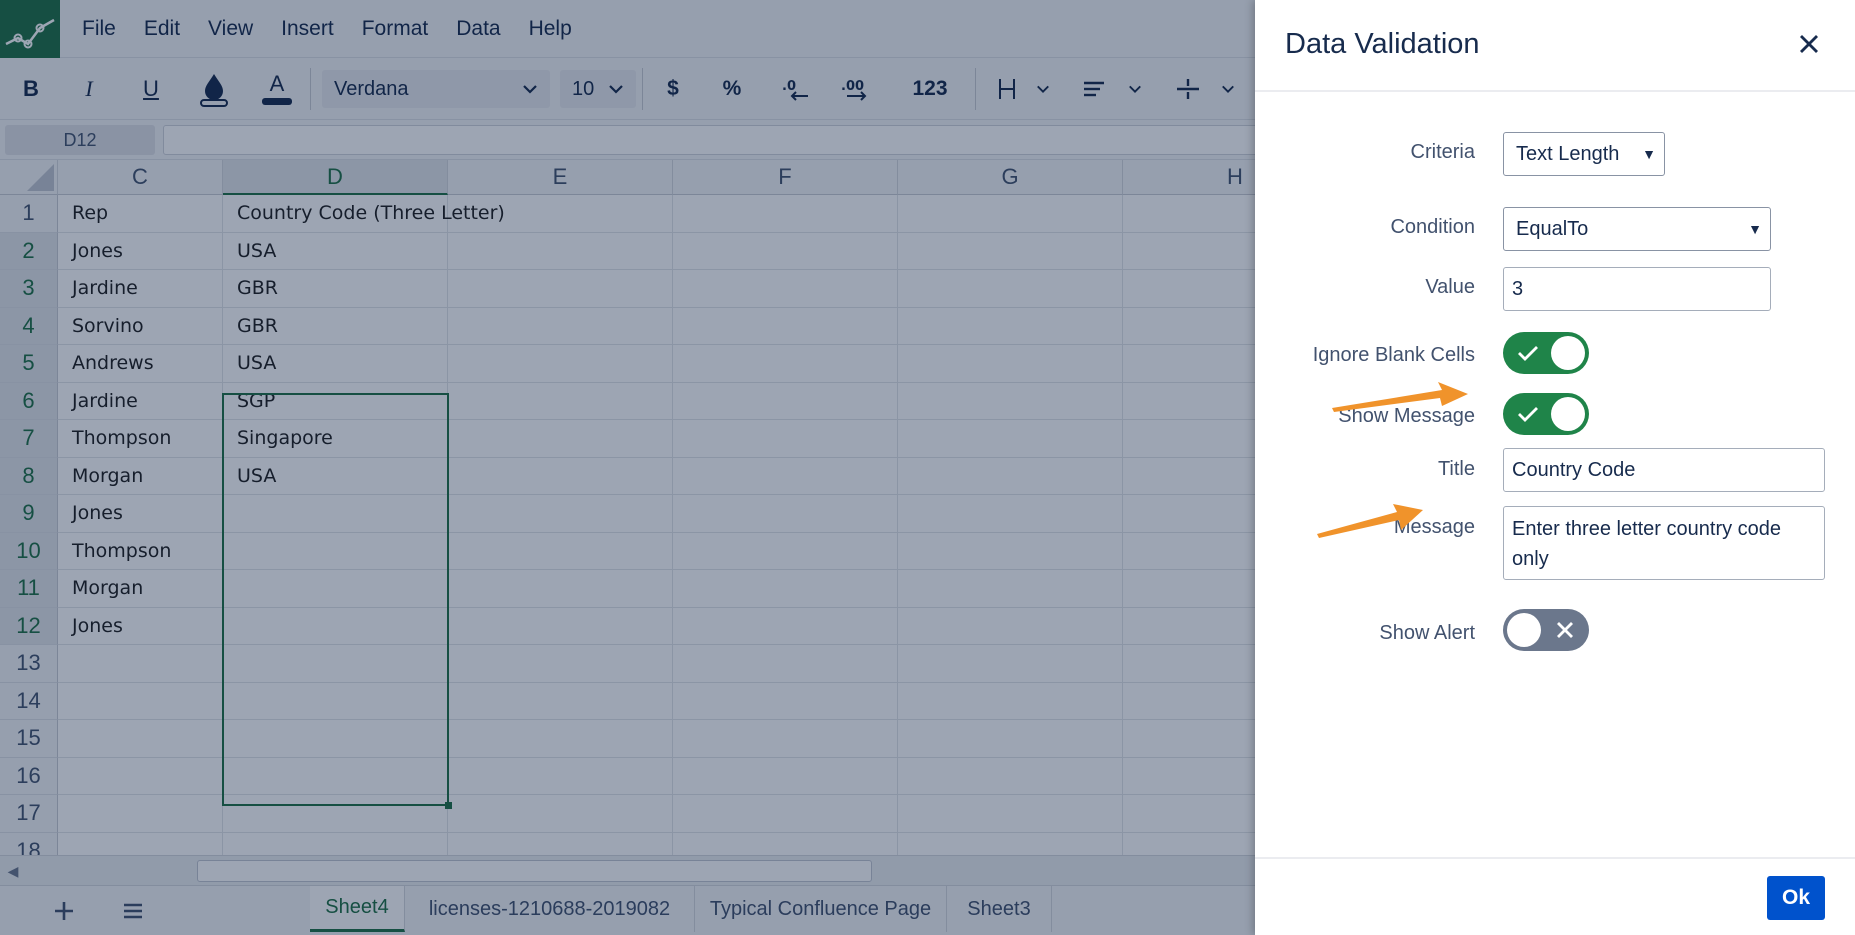 The height and width of the screenshot is (935, 1855). I want to click on criteria-select: Text Length ▼, so click(1584, 154).